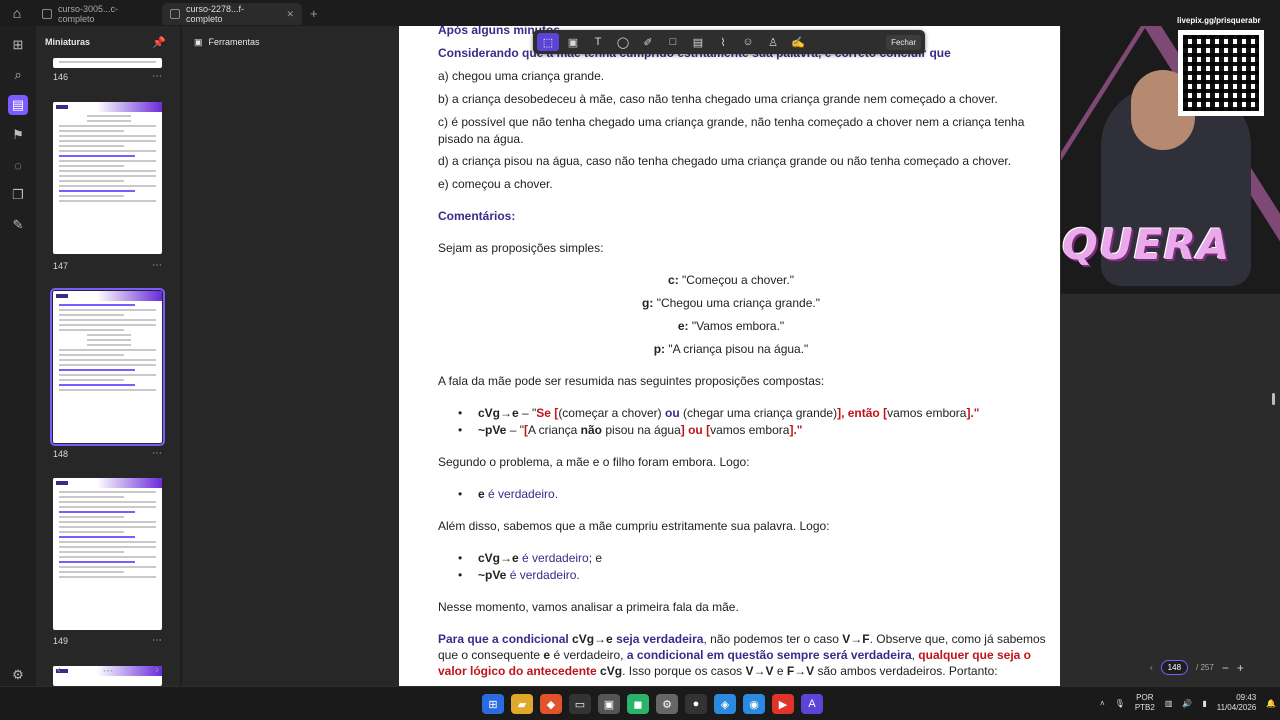  I want to click on app-icon: ▣, so click(609, 704).